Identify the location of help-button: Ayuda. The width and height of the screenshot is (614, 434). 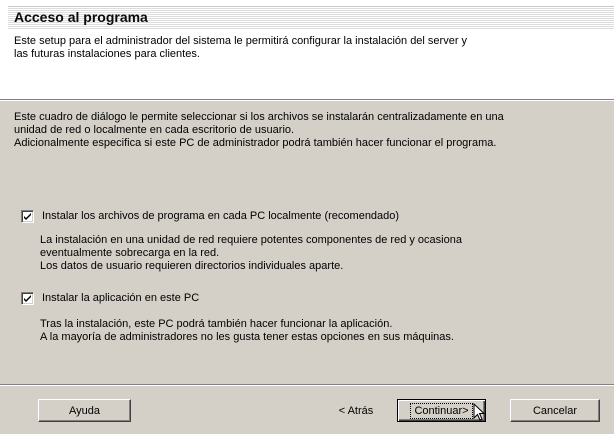
(84, 410).